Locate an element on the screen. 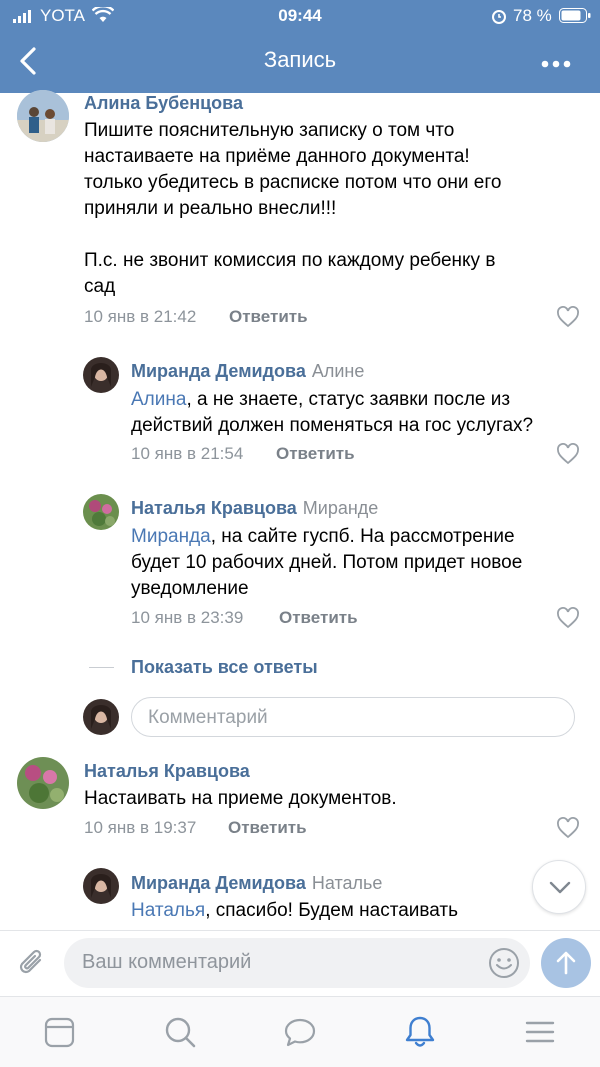  mention-link: Алина is located at coordinates (158, 399).